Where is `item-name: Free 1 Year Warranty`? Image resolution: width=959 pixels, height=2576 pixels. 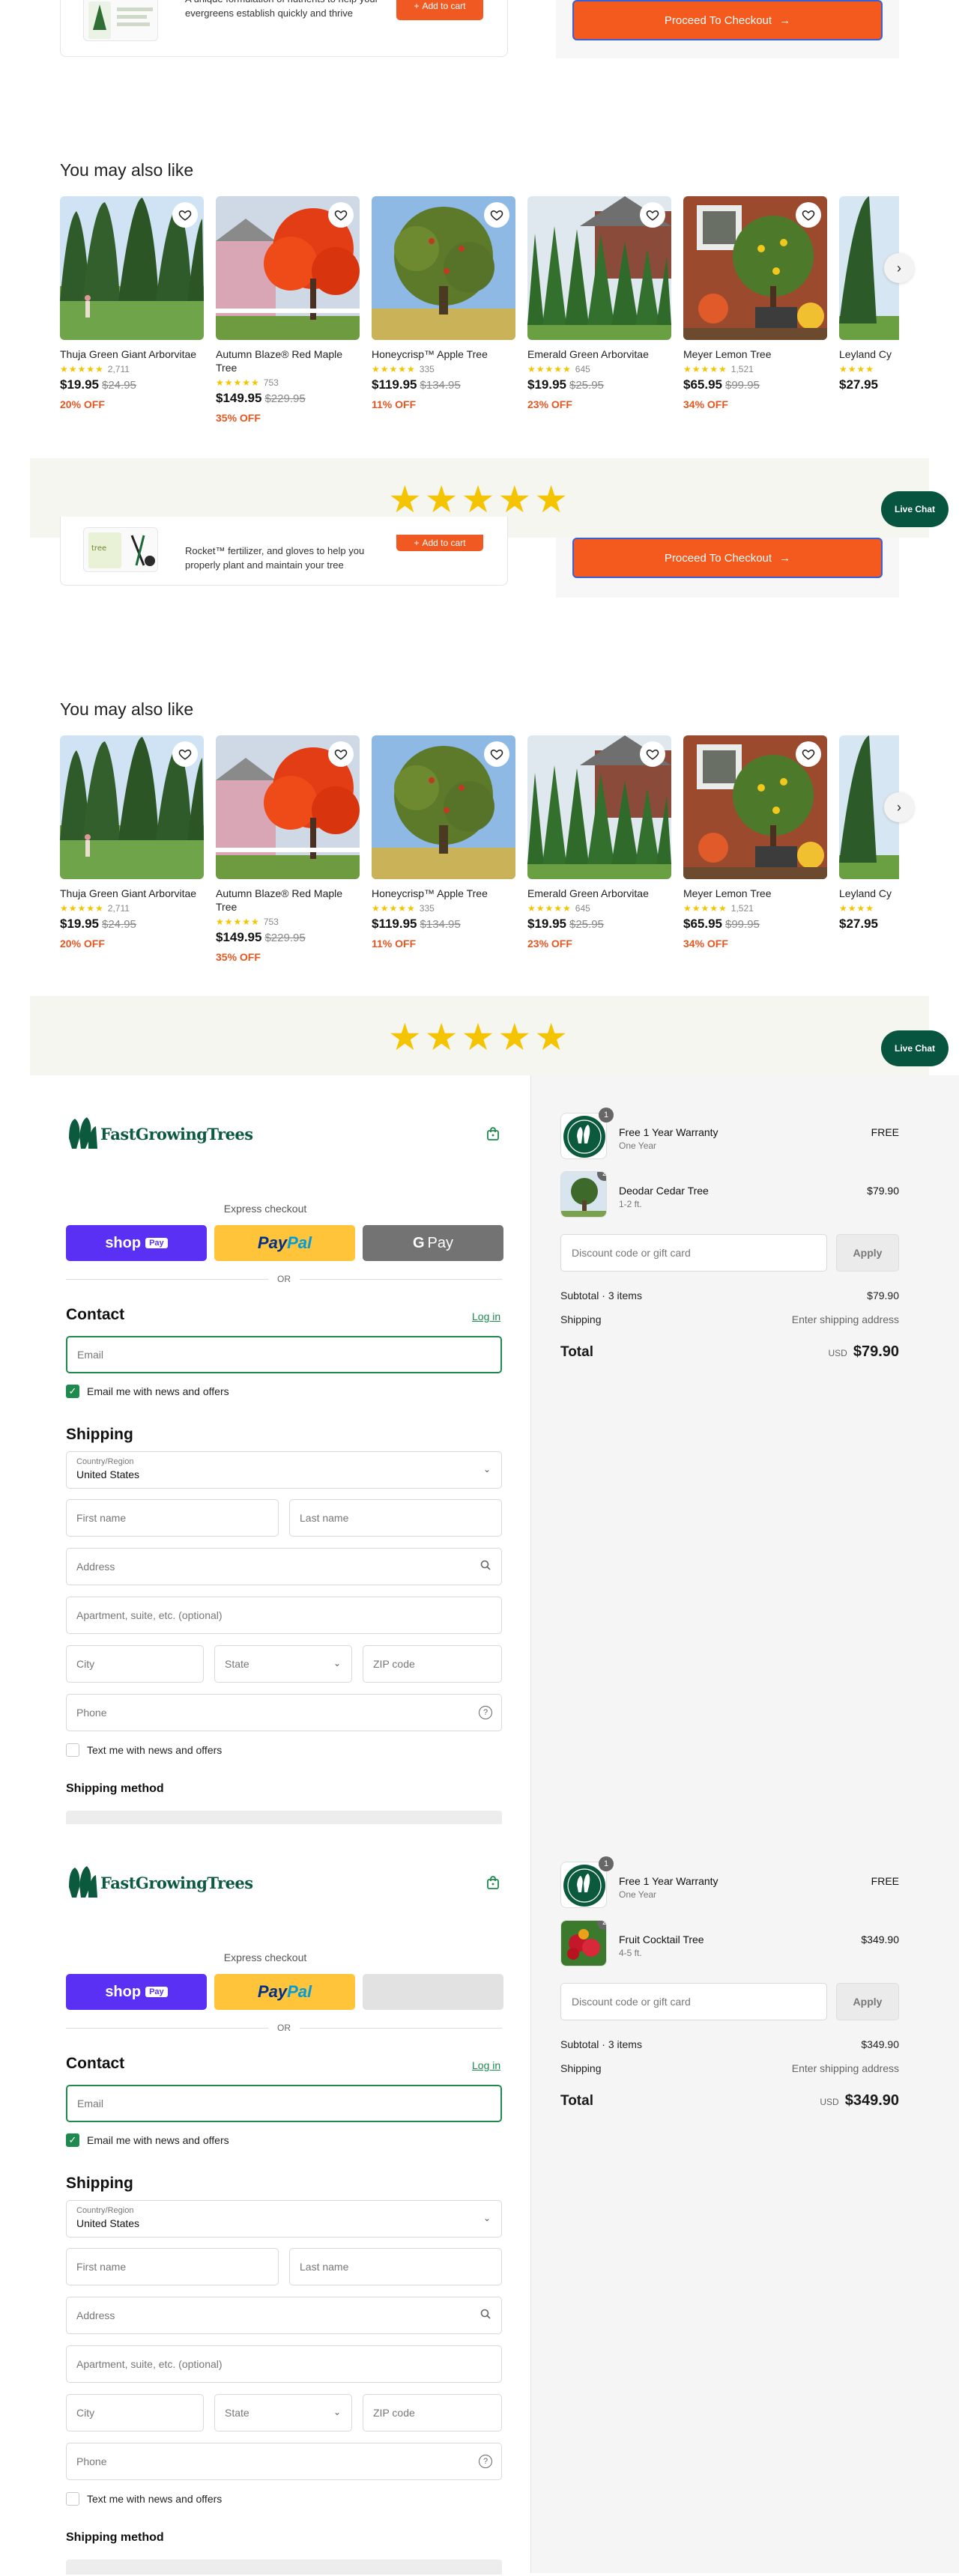
item-name: Free 1 Year Warranty is located at coordinates (669, 1132).